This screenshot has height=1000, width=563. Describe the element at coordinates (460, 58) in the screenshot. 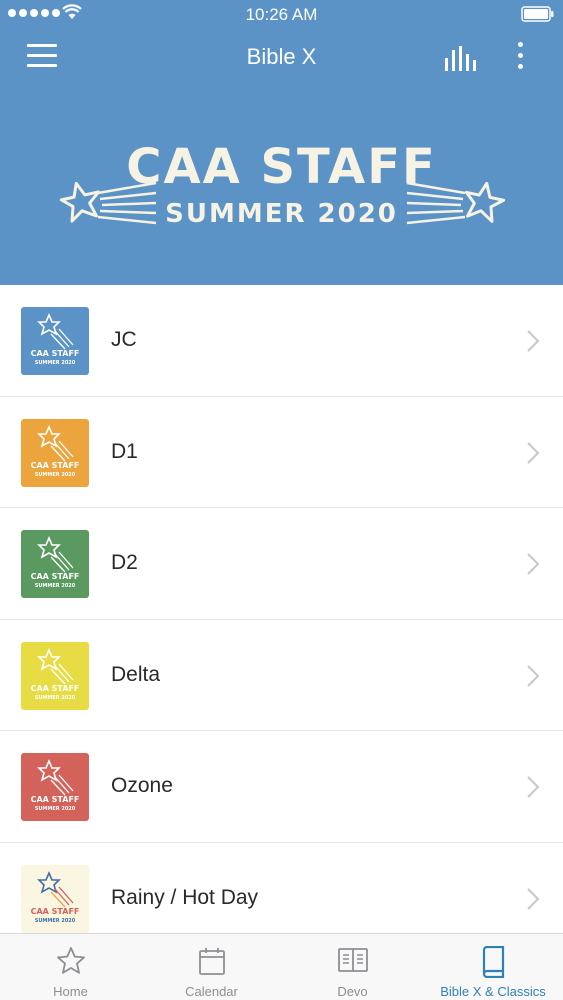

I see `stats-bars-icon` at that location.